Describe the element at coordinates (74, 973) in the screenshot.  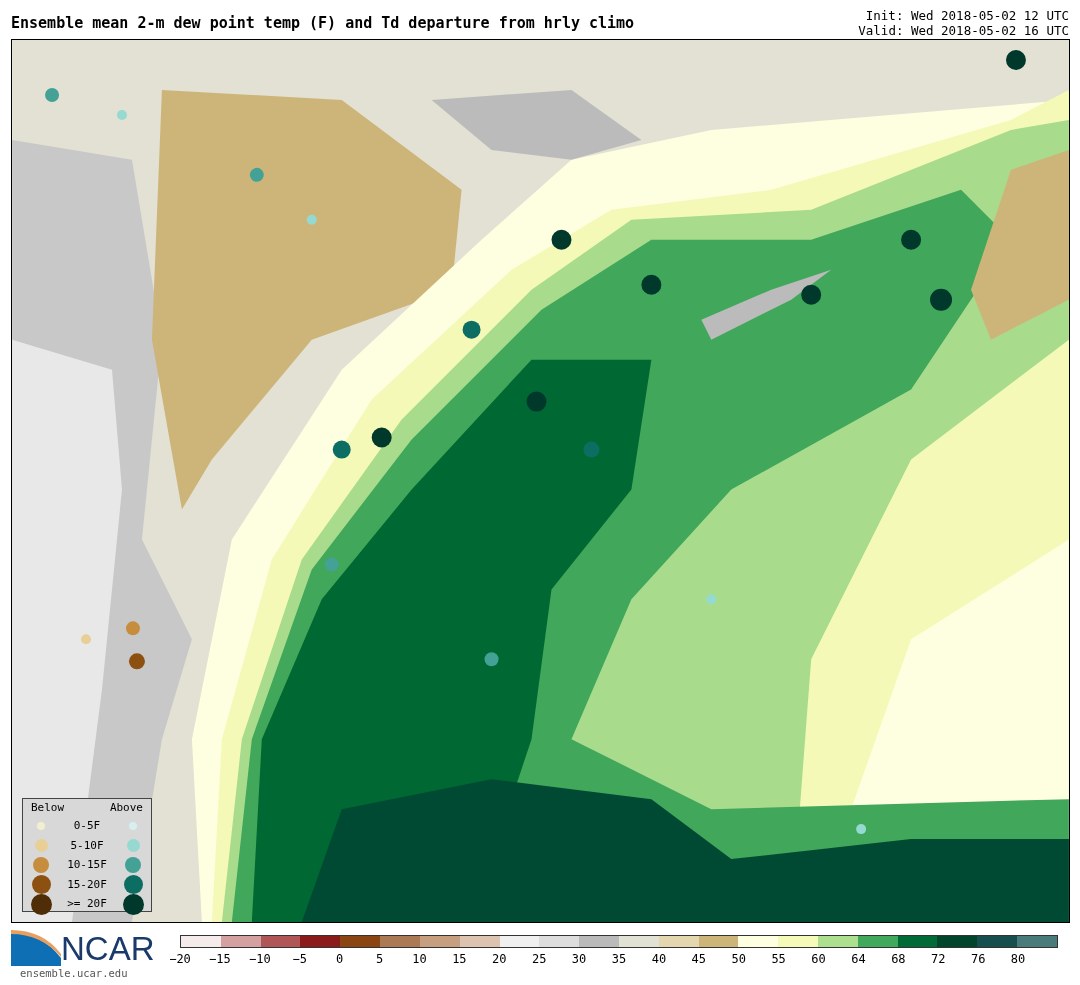
I see `site-url: ensemble.ucar.edu` at that location.